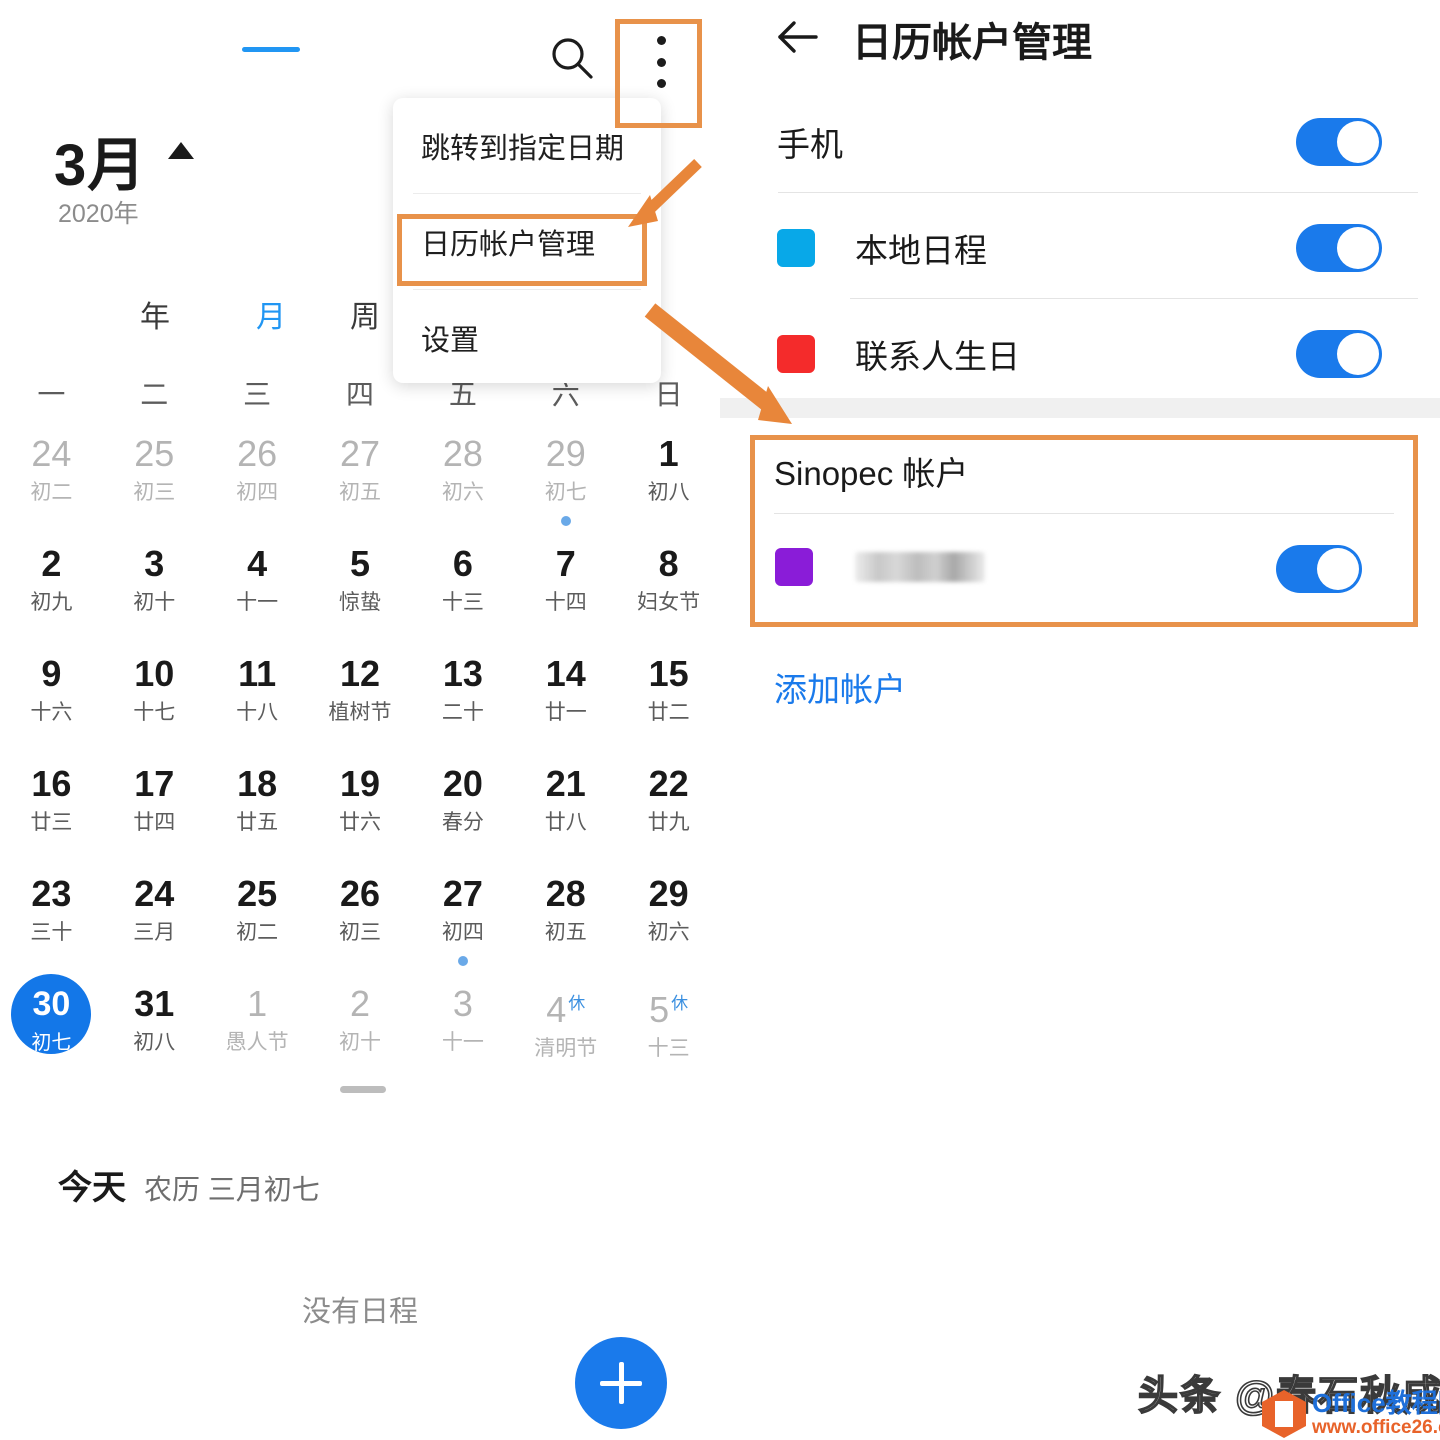  Describe the element at coordinates (154, 932) in the screenshot. I see `calendar-day-lunar: 三月` at that location.